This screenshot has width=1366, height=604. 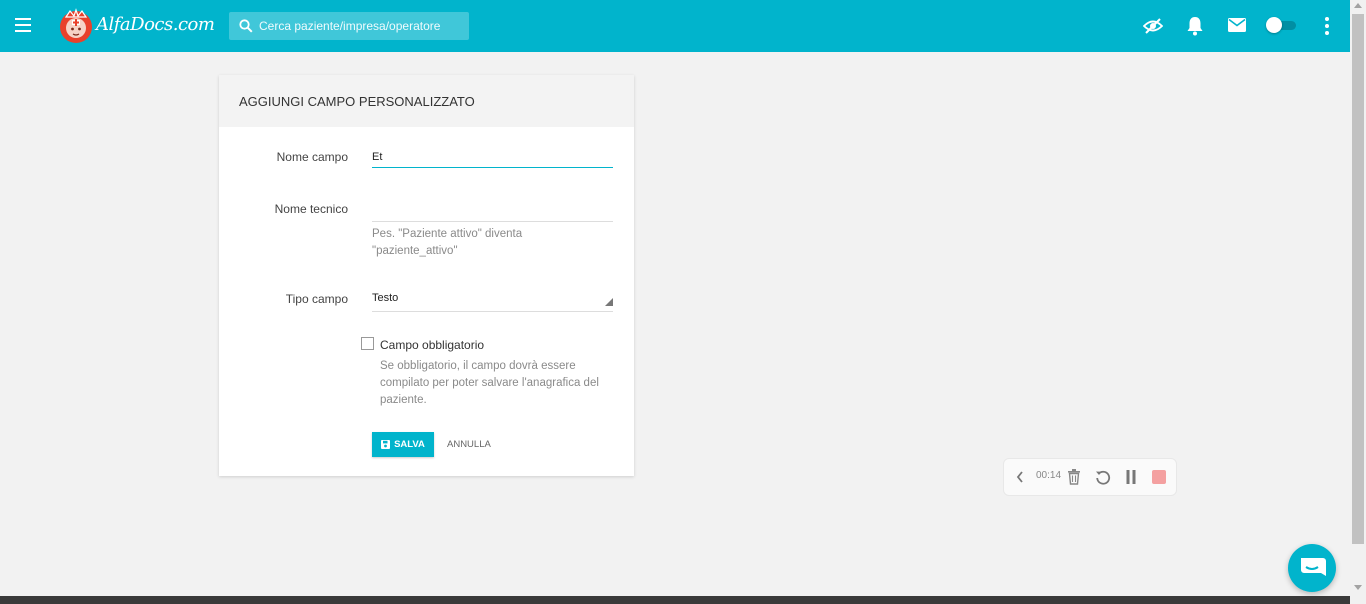 What do you see at coordinates (1237, 25) in the screenshot?
I see `mail-icon` at bounding box center [1237, 25].